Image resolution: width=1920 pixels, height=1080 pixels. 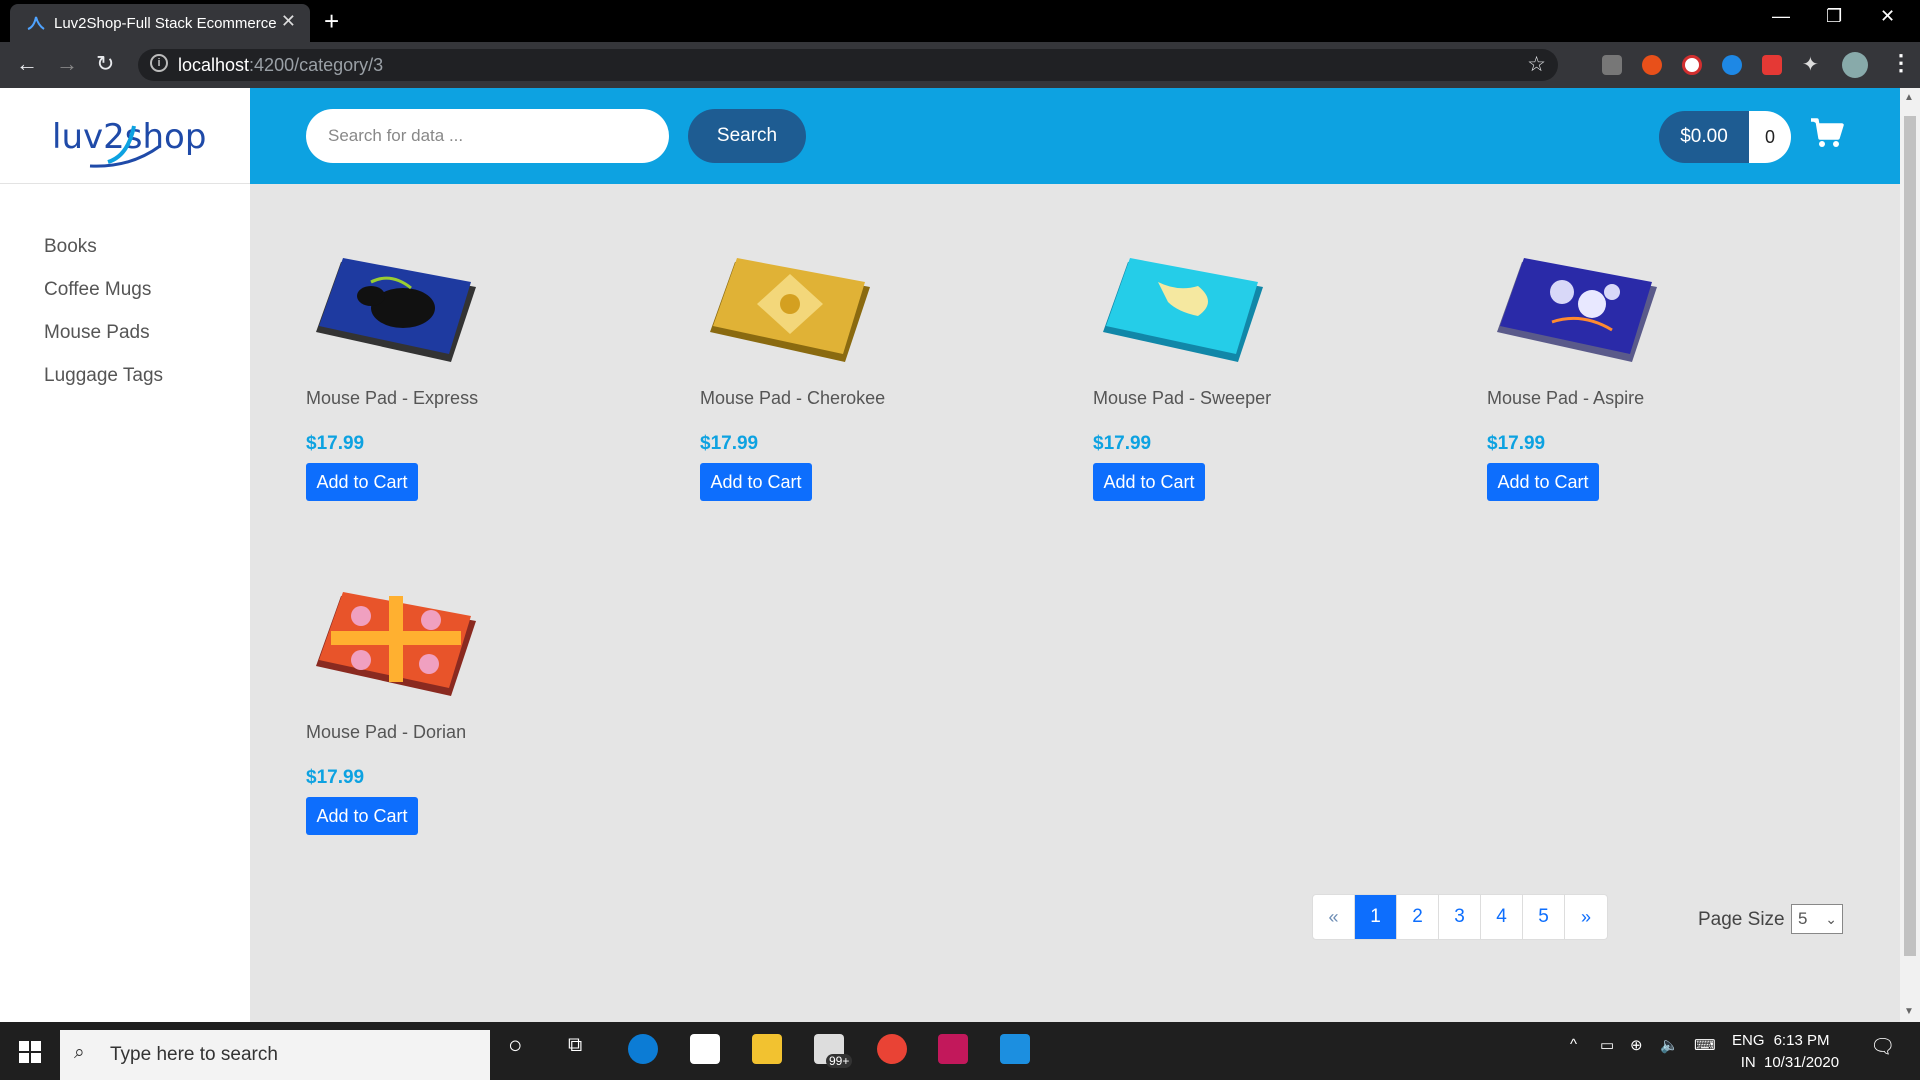 What do you see at coordinates (103, 386) in the screenshot?
I see `category-luggage-tags: Luggage Tags` at bounding box center [103, 386].